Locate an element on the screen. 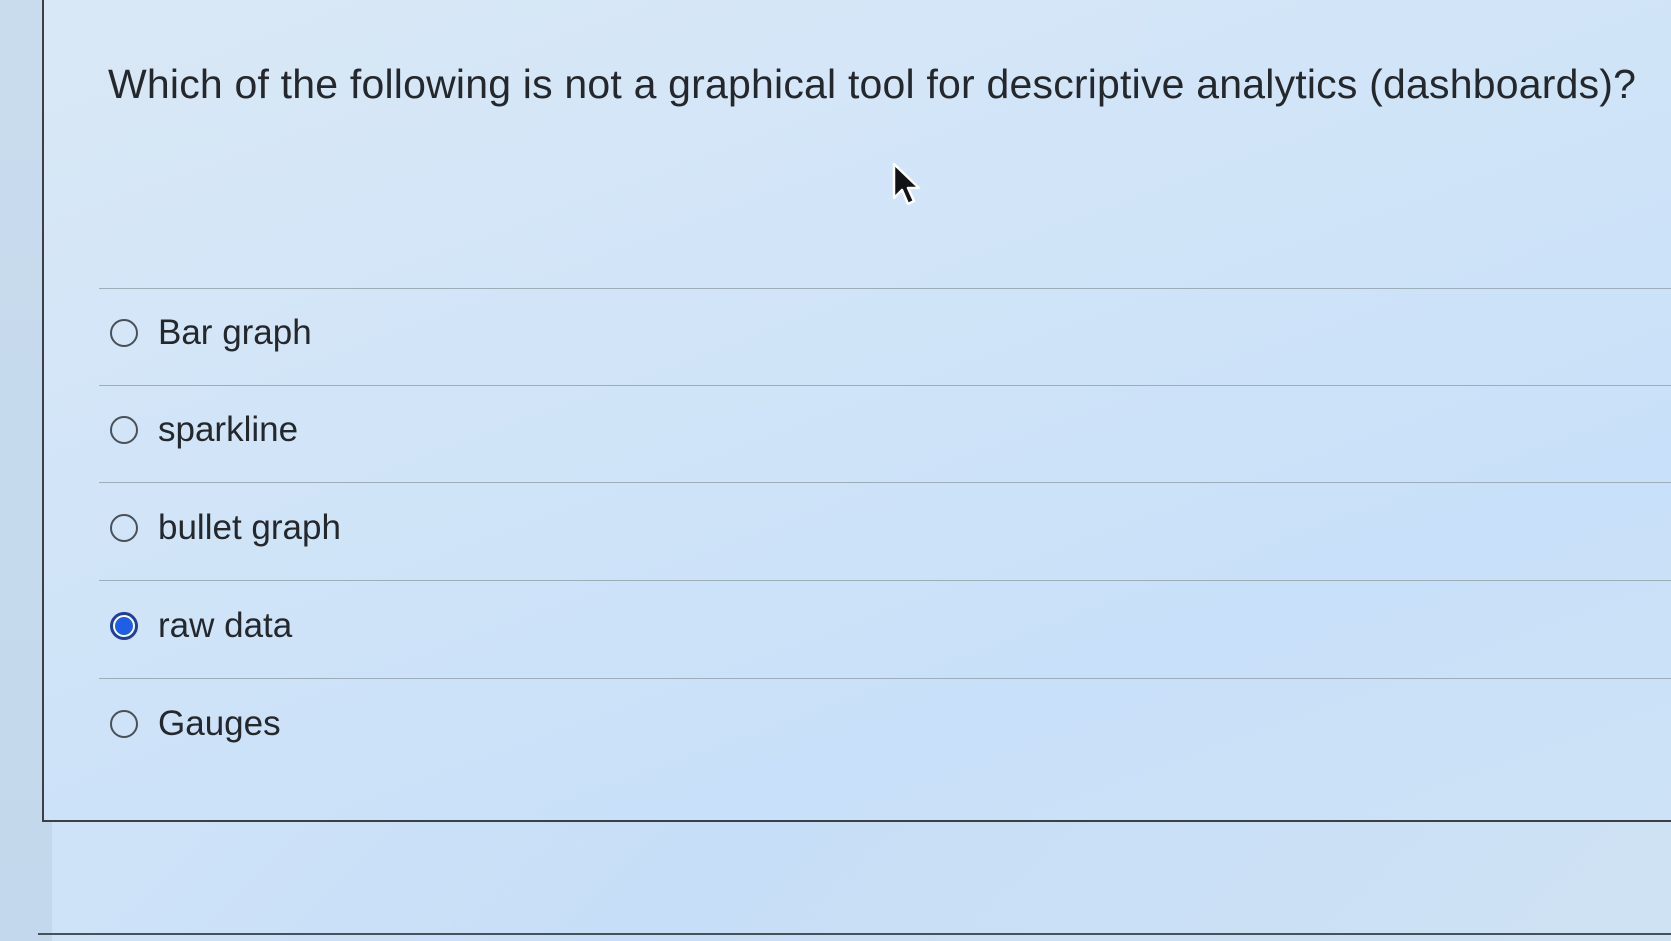 The height and width of the screenshot is (941, 1671). option-raw-data: raw data is located at coordinates (201, 626).